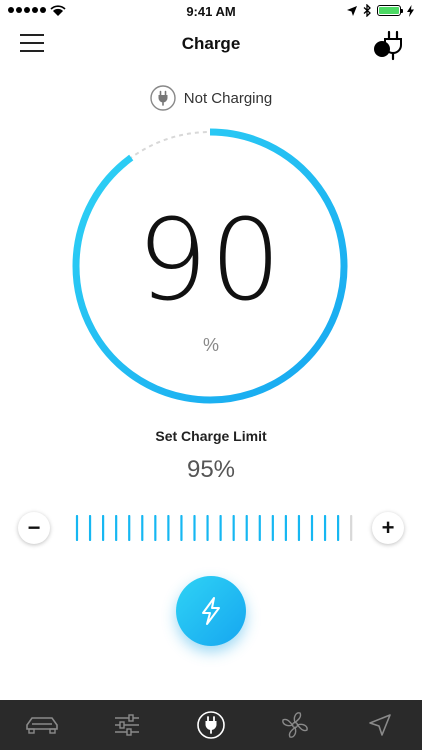 This screenshot has width=422, height=750. I want to click on tab-location, so click(380, 725).